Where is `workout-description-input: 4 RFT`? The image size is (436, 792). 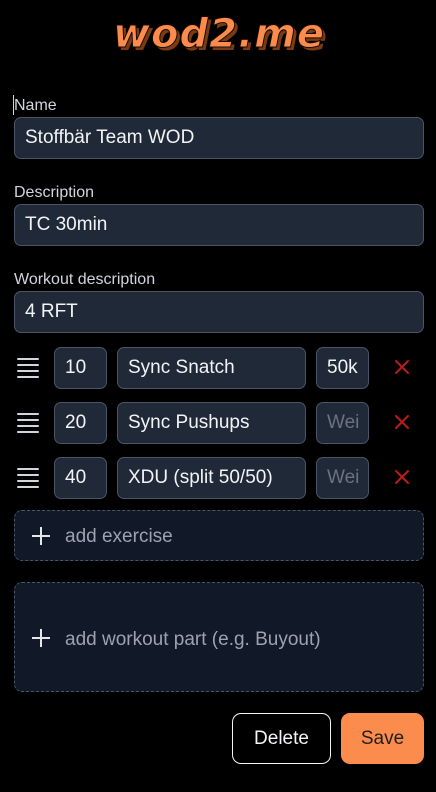 workout-description-input: 4 RFT is located at coordinates (219, 312).